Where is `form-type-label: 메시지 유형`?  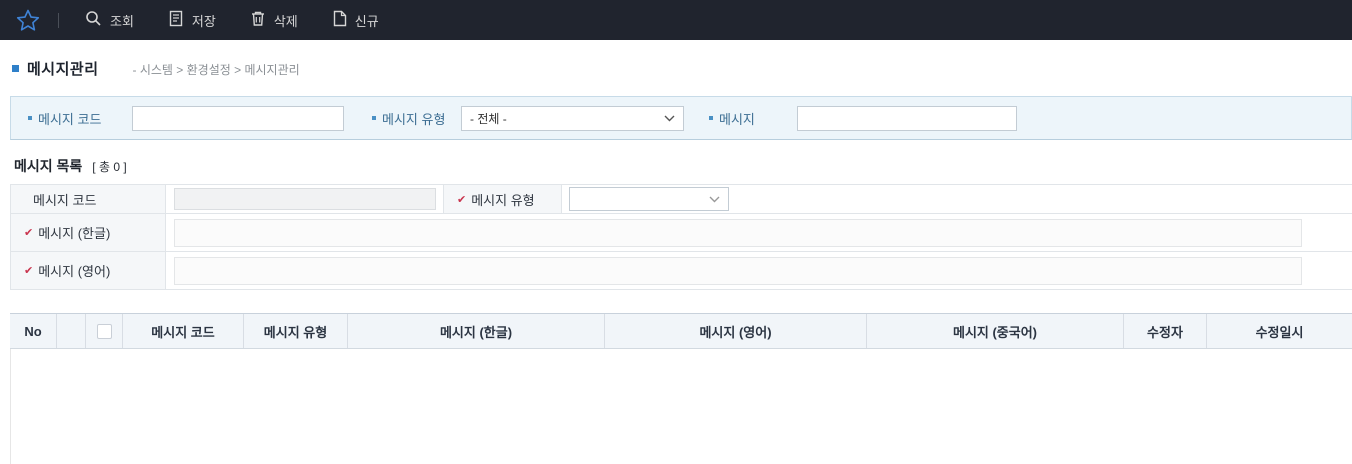
form-type-label: 메시지 유형 is located at coordinates (503, 200).